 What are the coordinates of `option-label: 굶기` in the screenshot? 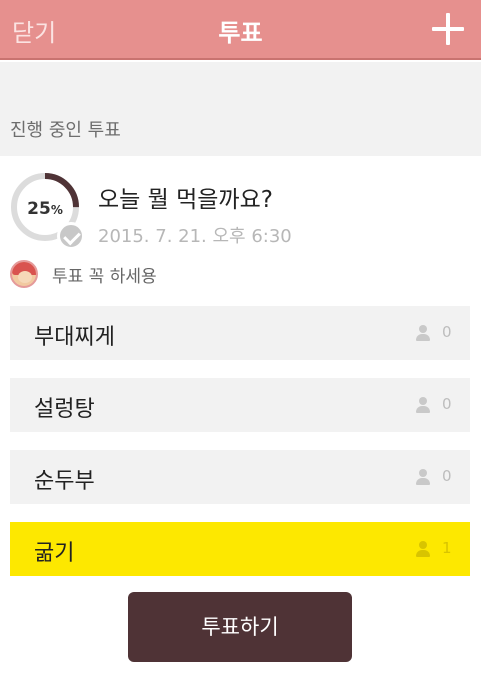 It's located at (54, 553).